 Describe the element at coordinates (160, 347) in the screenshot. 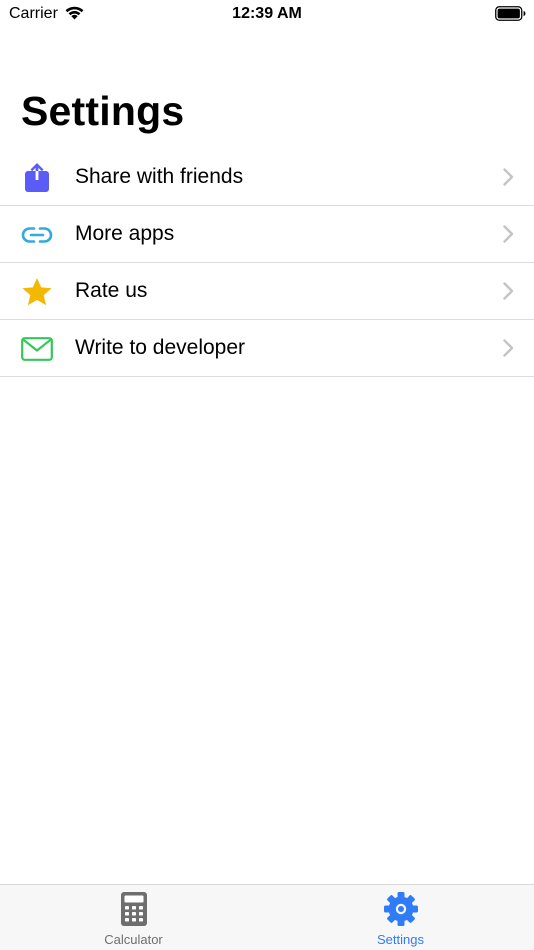

I see `write-to-developer-label: Write to developer` at that location.